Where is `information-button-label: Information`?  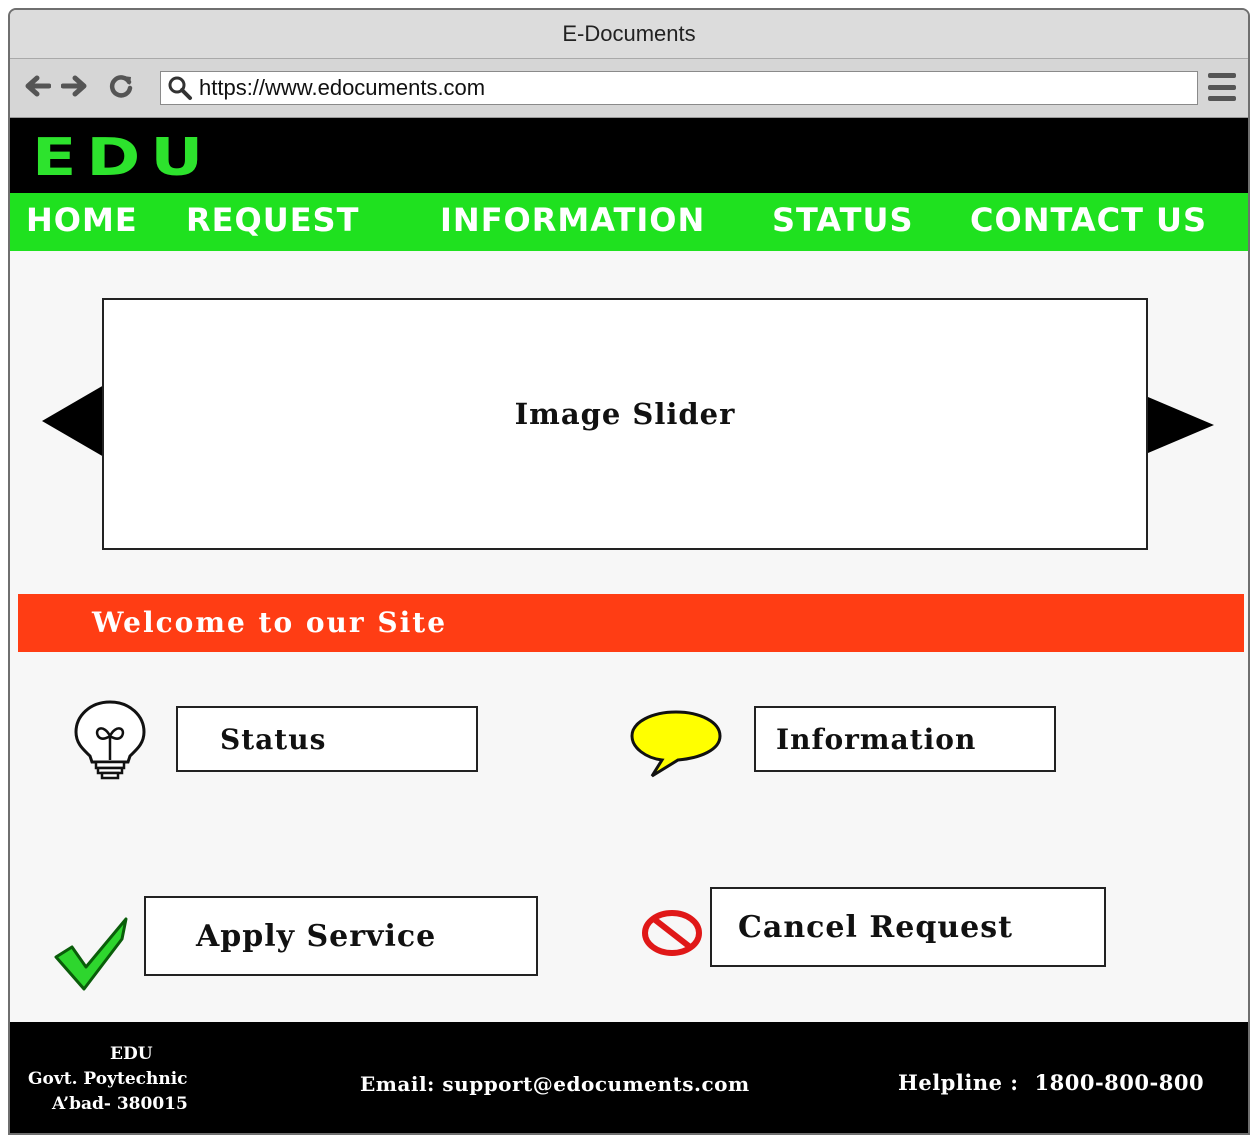 information-button-label: Information is located at coordinates (876, 739).